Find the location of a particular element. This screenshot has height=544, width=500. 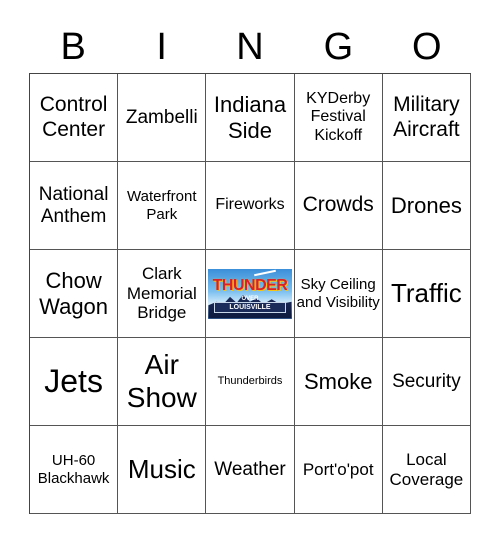

bingo-cell: Chow Wagon is located at coordinates (74, 294).